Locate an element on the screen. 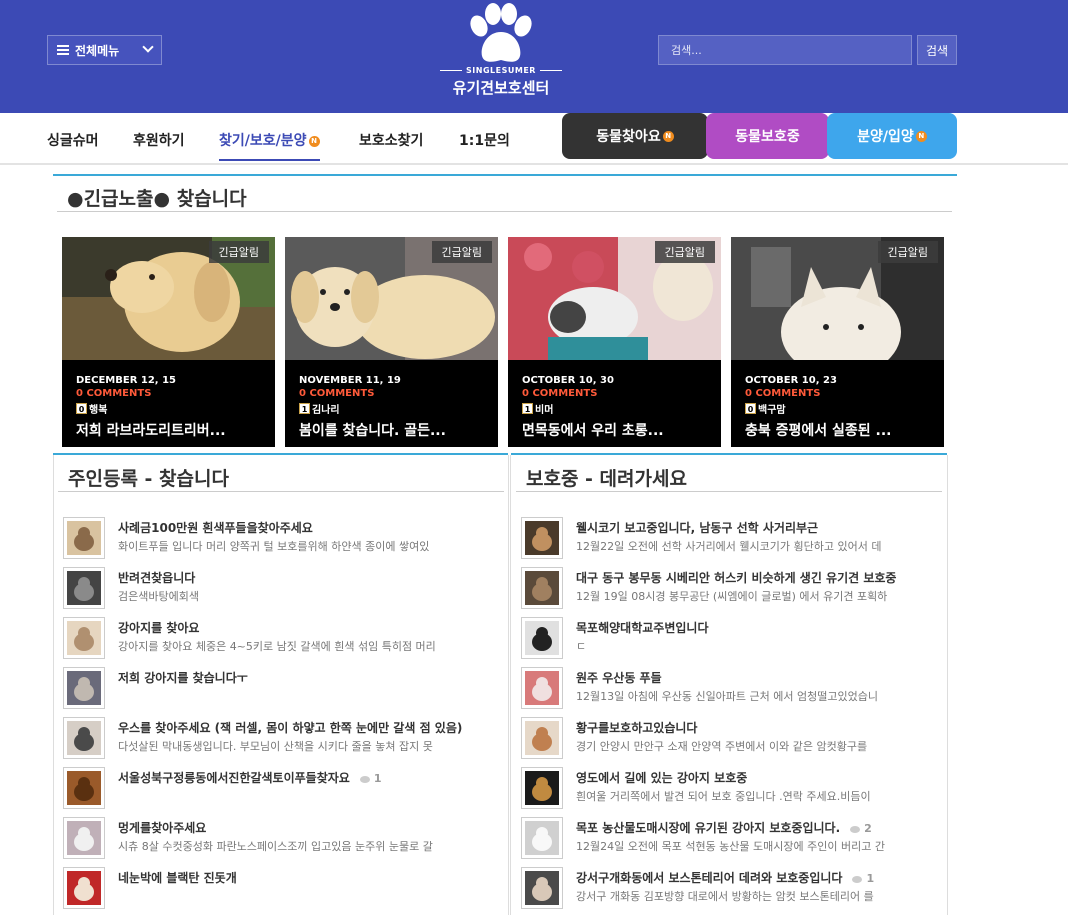 The height and width of the screenshot is (915, 1068). post-title: 사례금100만원 흰색푸들을찾아주세요 is located at coordinates (215, 527).